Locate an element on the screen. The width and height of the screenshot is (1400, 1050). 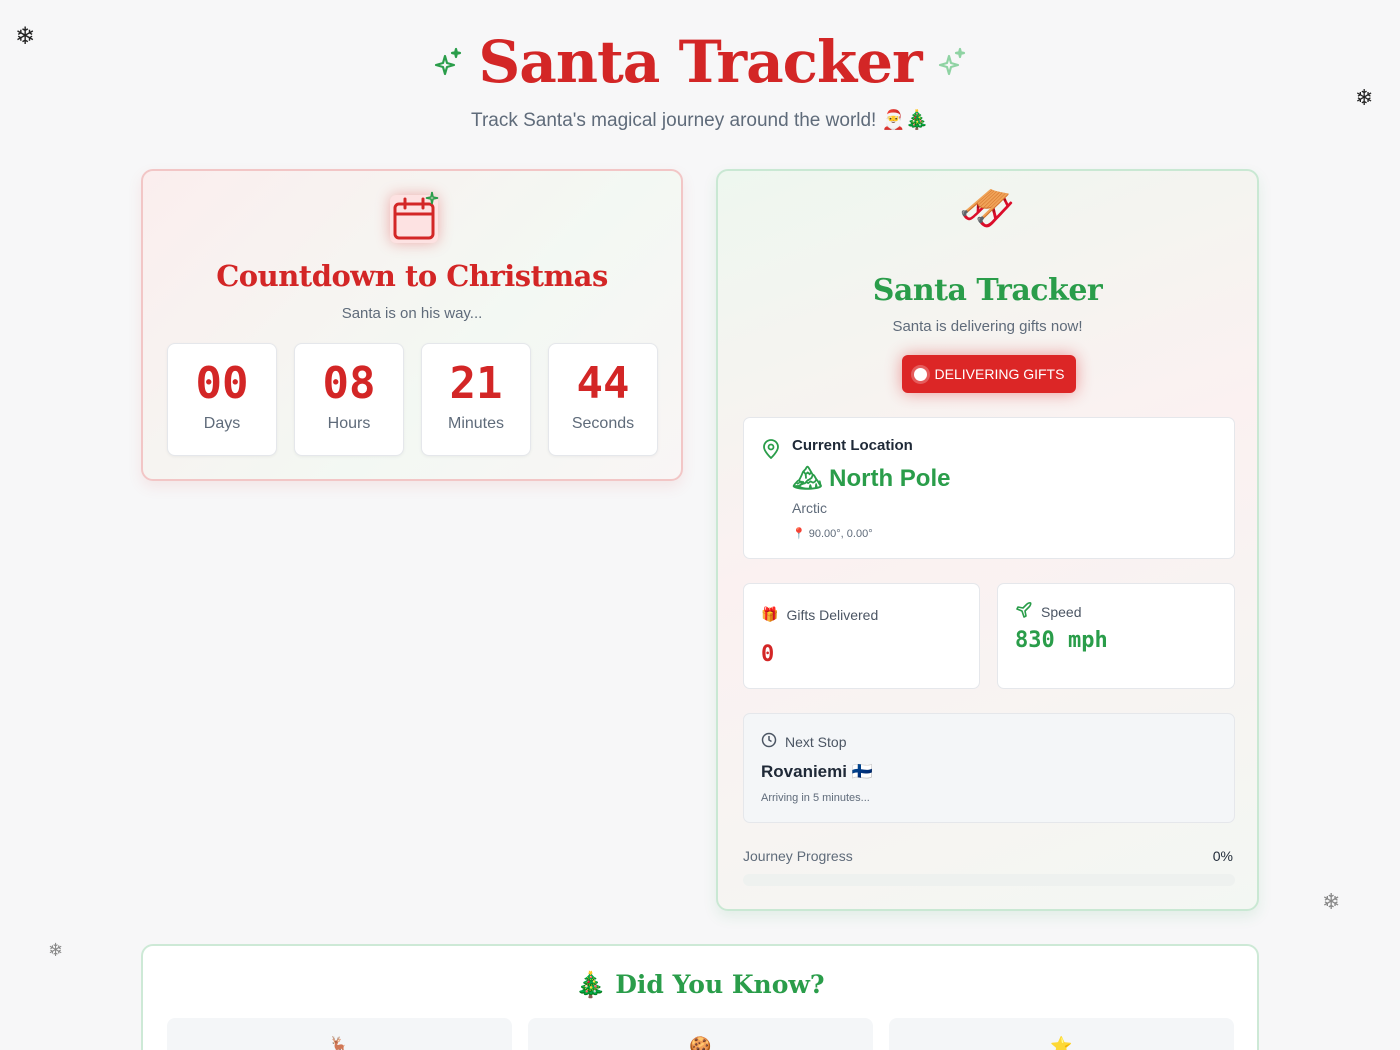
calendar-icon is located at coordinates (414, 217).